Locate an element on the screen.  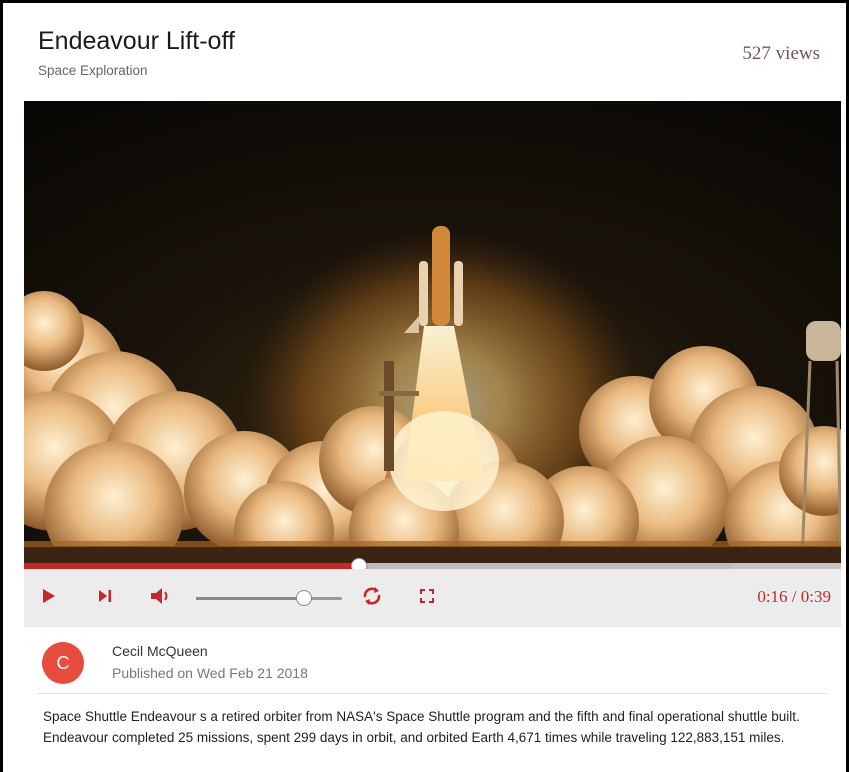
loop-button is located at coordinates (372, 596).